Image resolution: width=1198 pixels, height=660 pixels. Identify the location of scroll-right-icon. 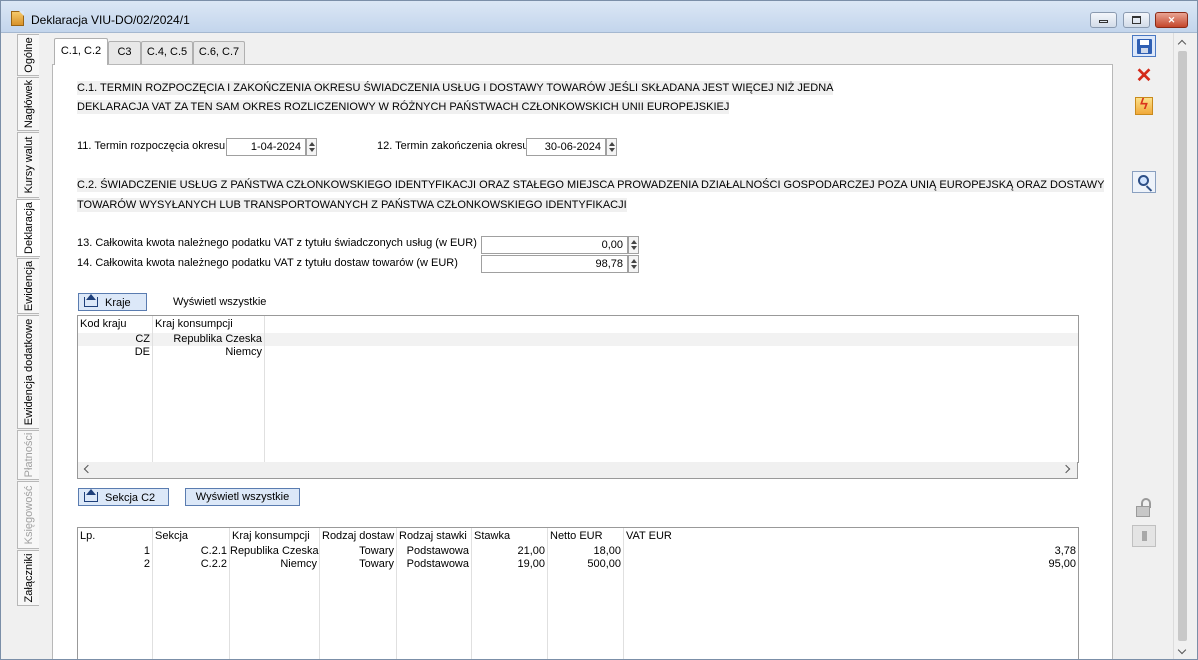
(1066, 469).